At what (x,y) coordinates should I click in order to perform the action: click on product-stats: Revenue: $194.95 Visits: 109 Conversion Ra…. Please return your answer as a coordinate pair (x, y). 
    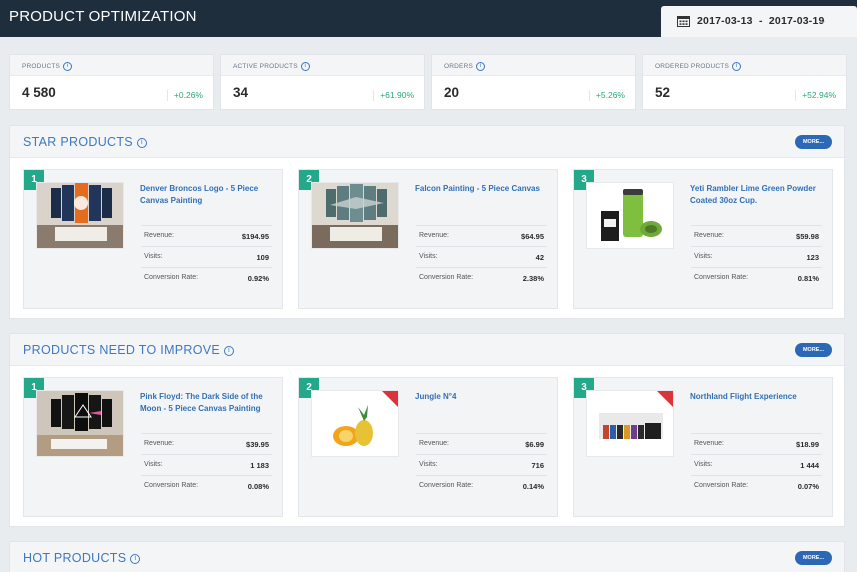
    Looking at the image, I should click on (206, 256).